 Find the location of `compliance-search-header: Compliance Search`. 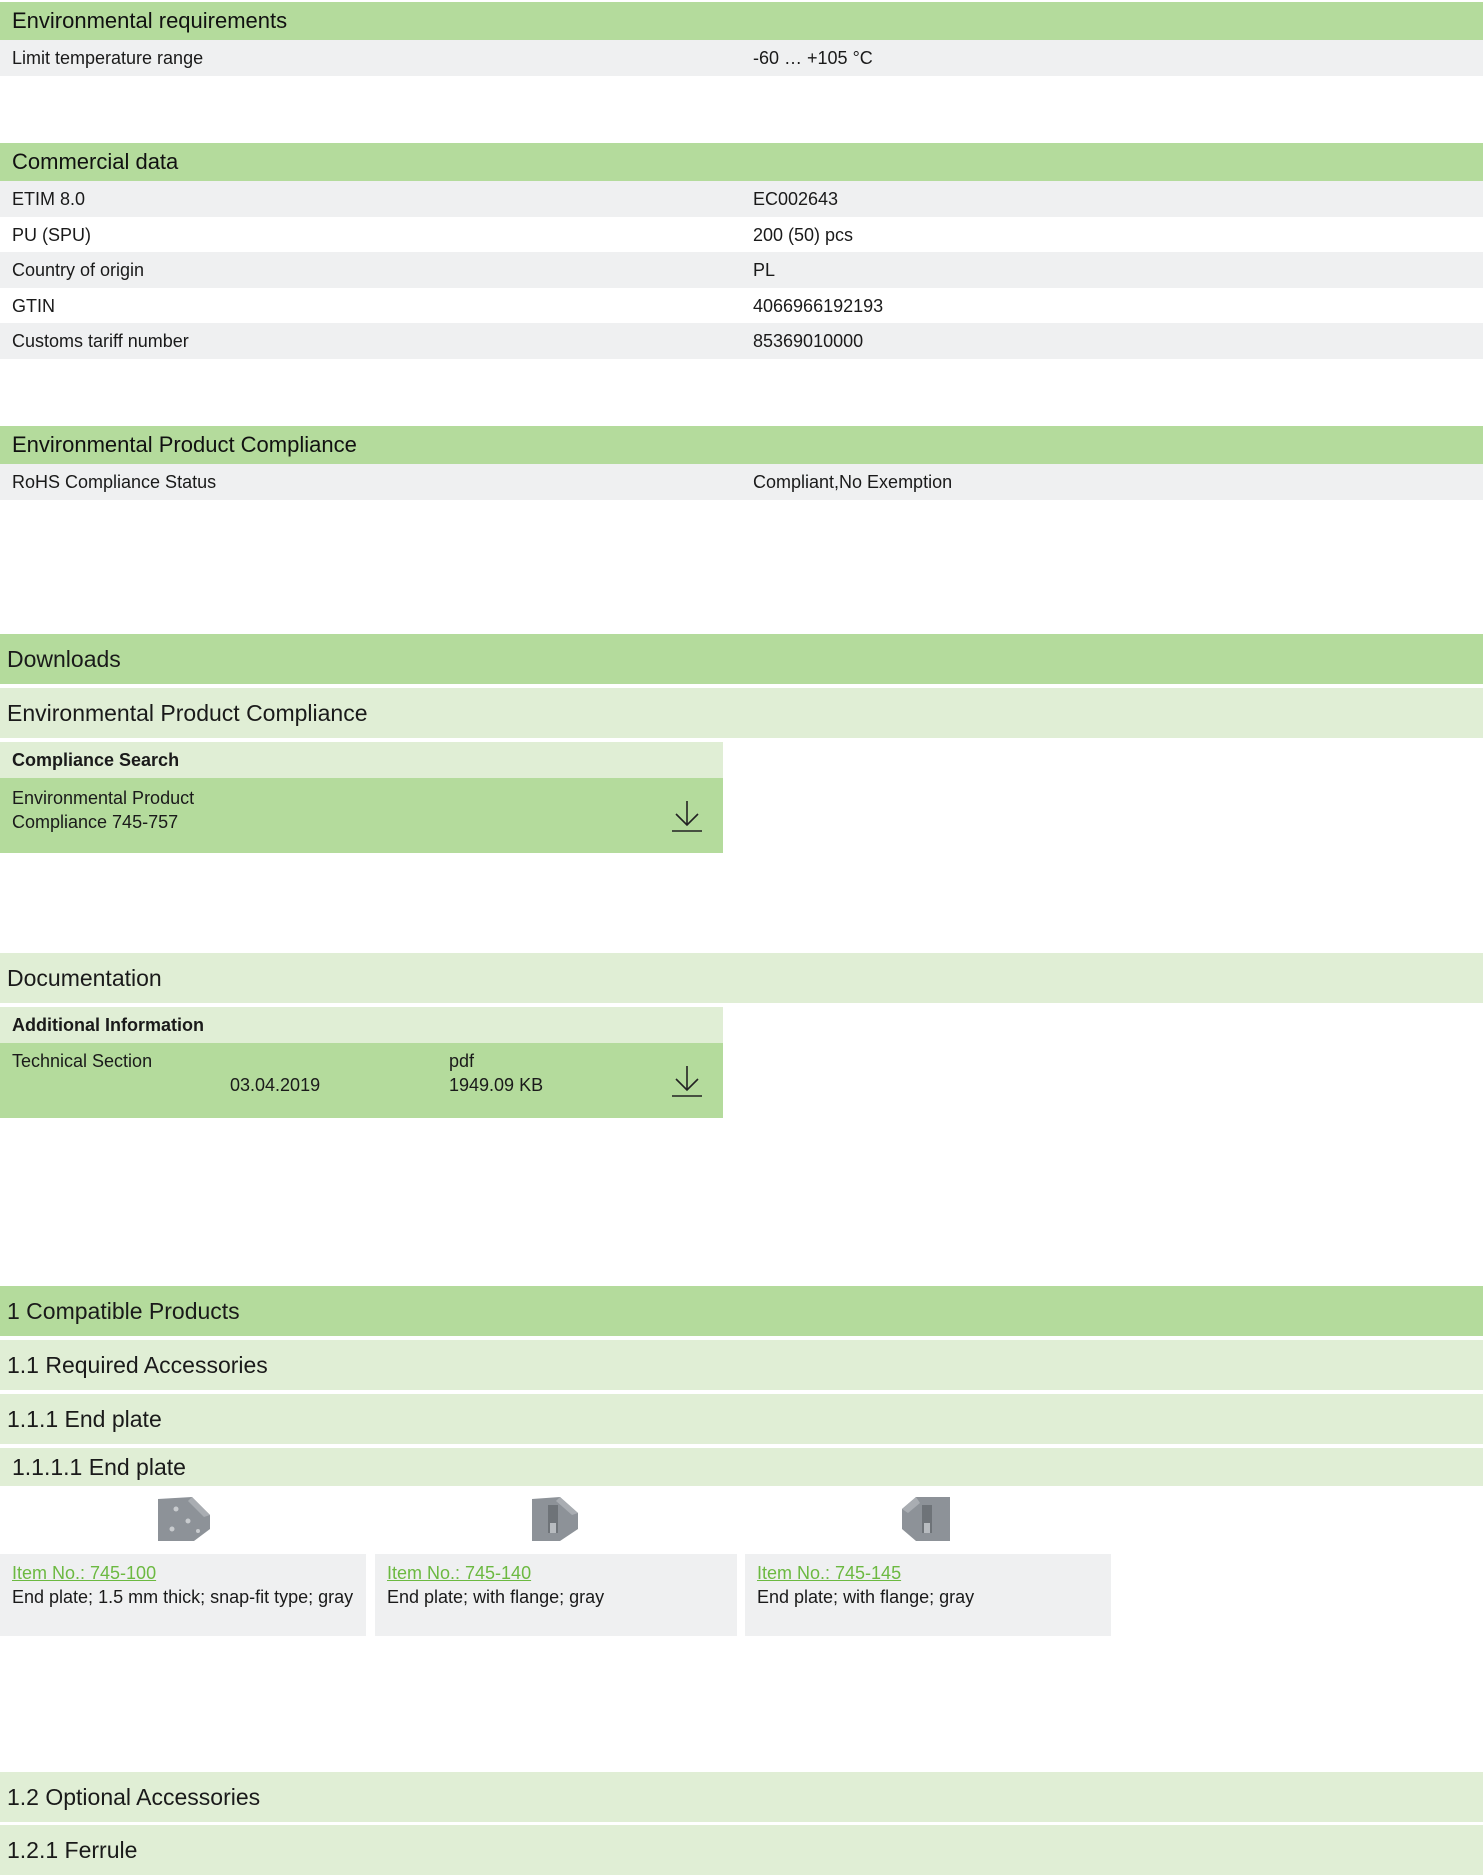

compliance-search-header: Compliance Search is located at coordinates (361, 760).